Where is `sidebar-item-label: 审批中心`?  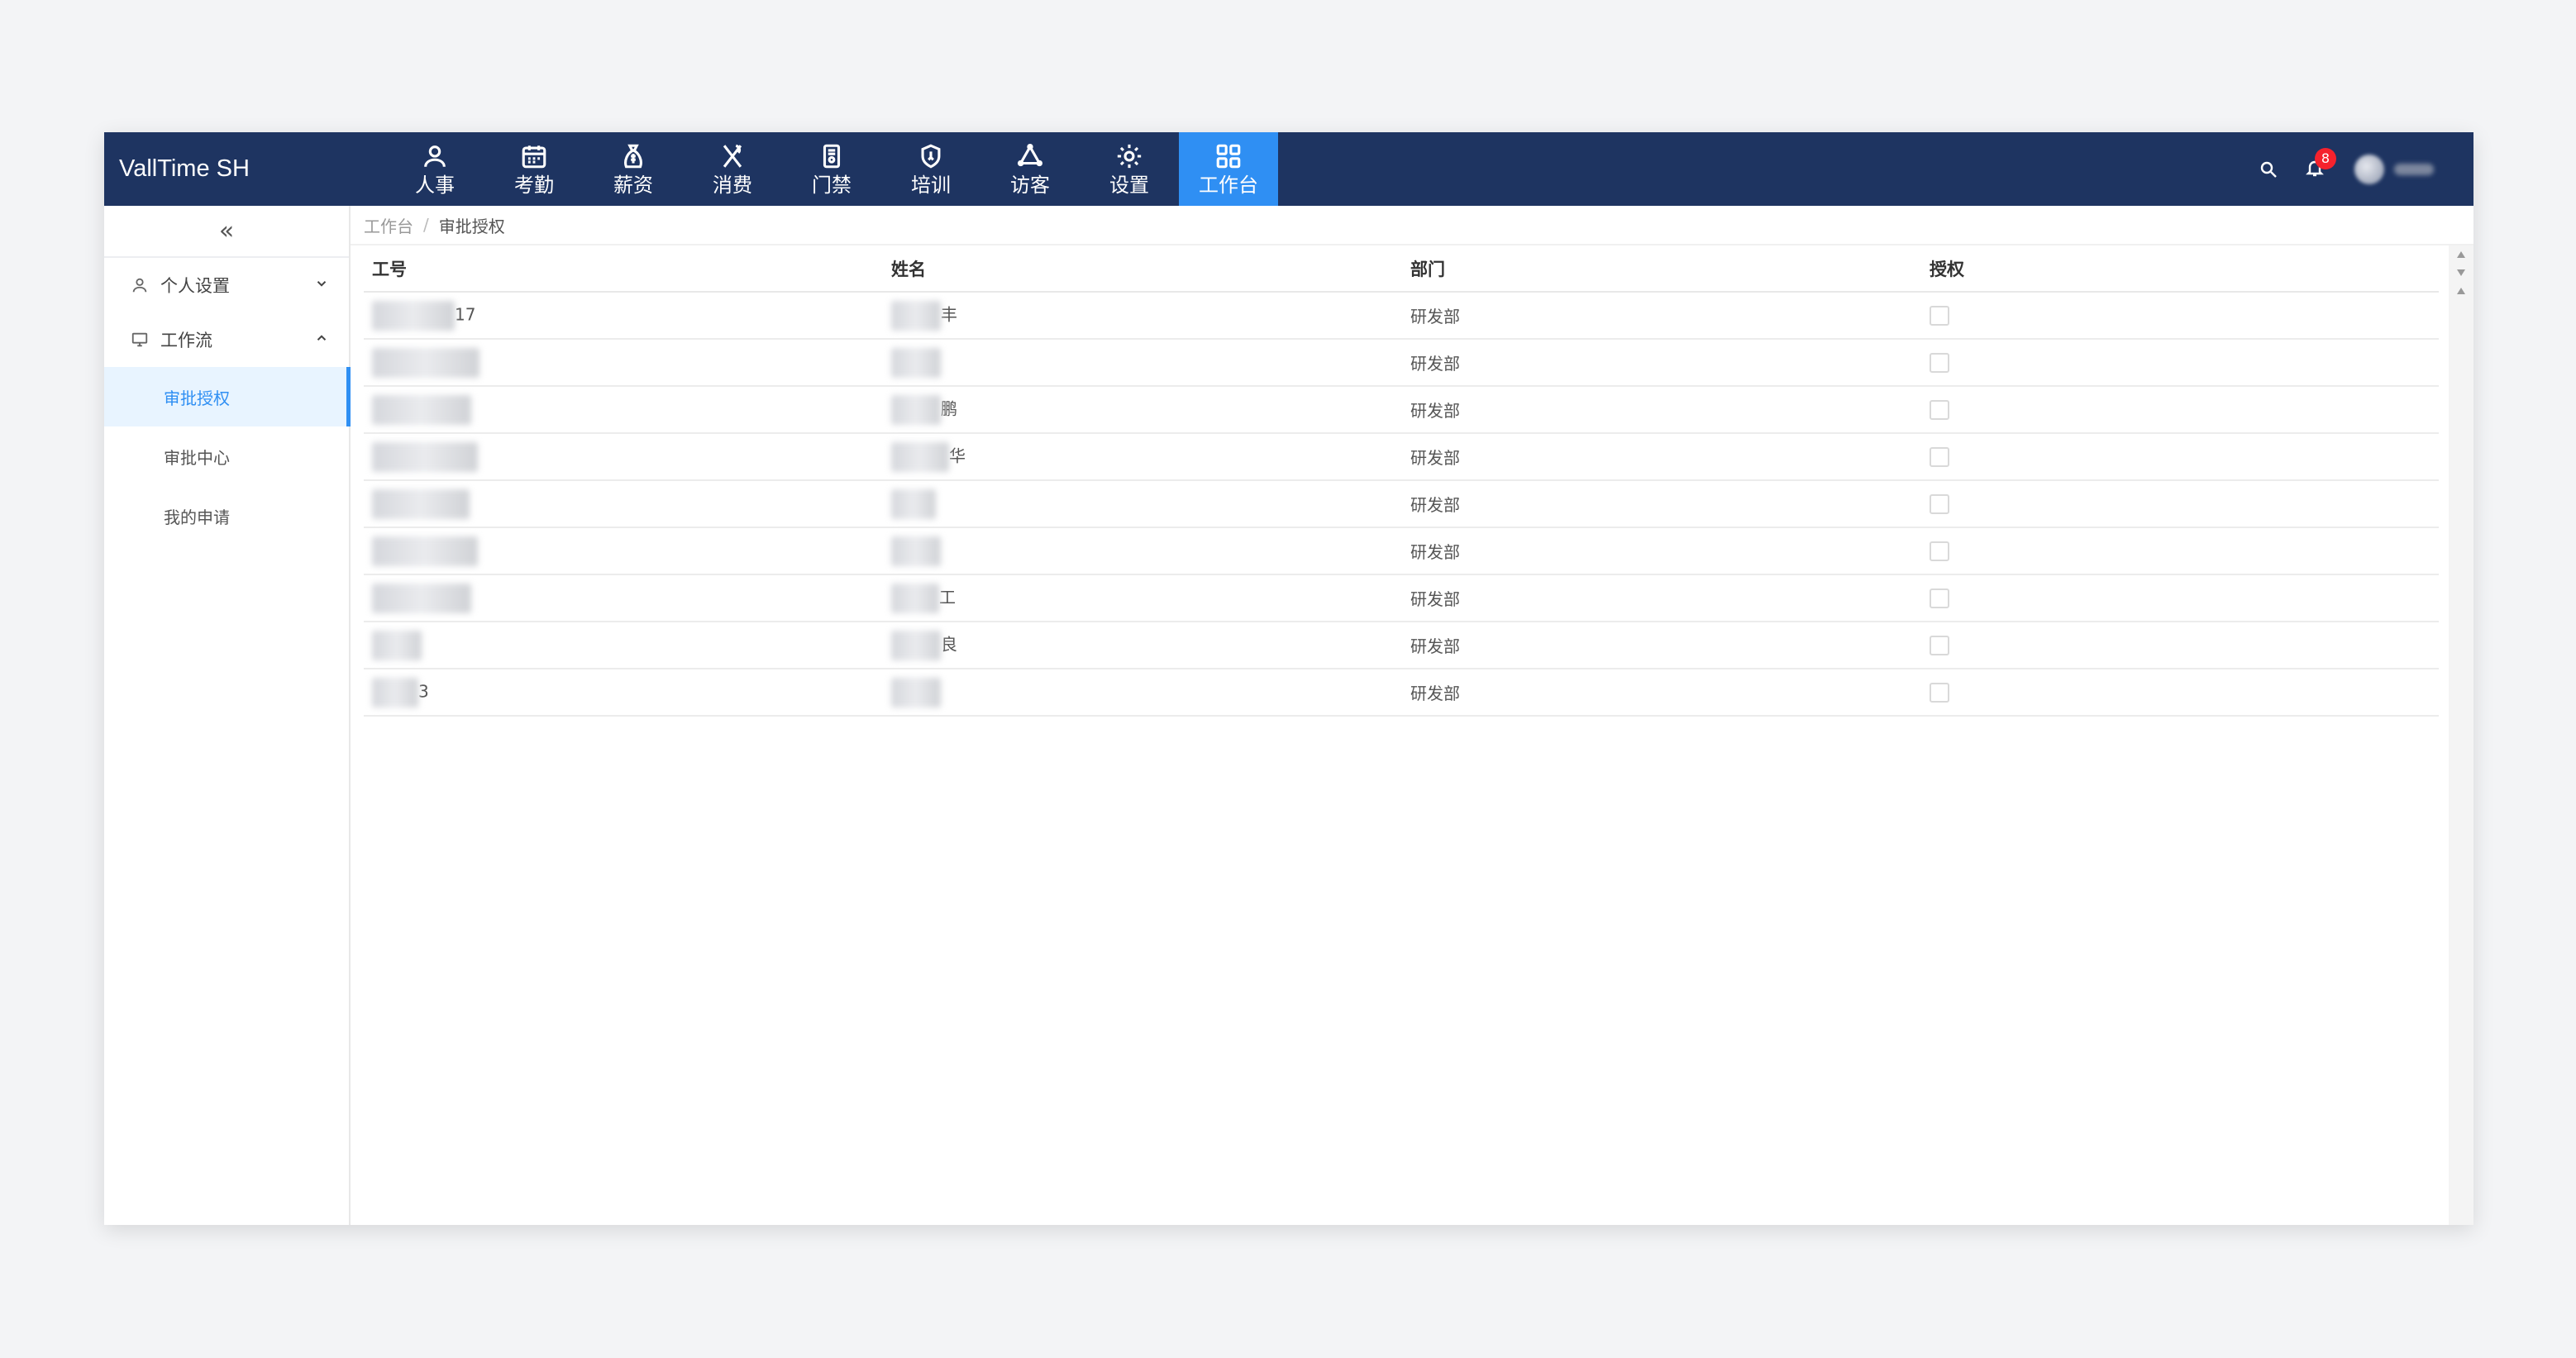
sidebar-item-label: 审批中心 is located at coordinates (197, 457).